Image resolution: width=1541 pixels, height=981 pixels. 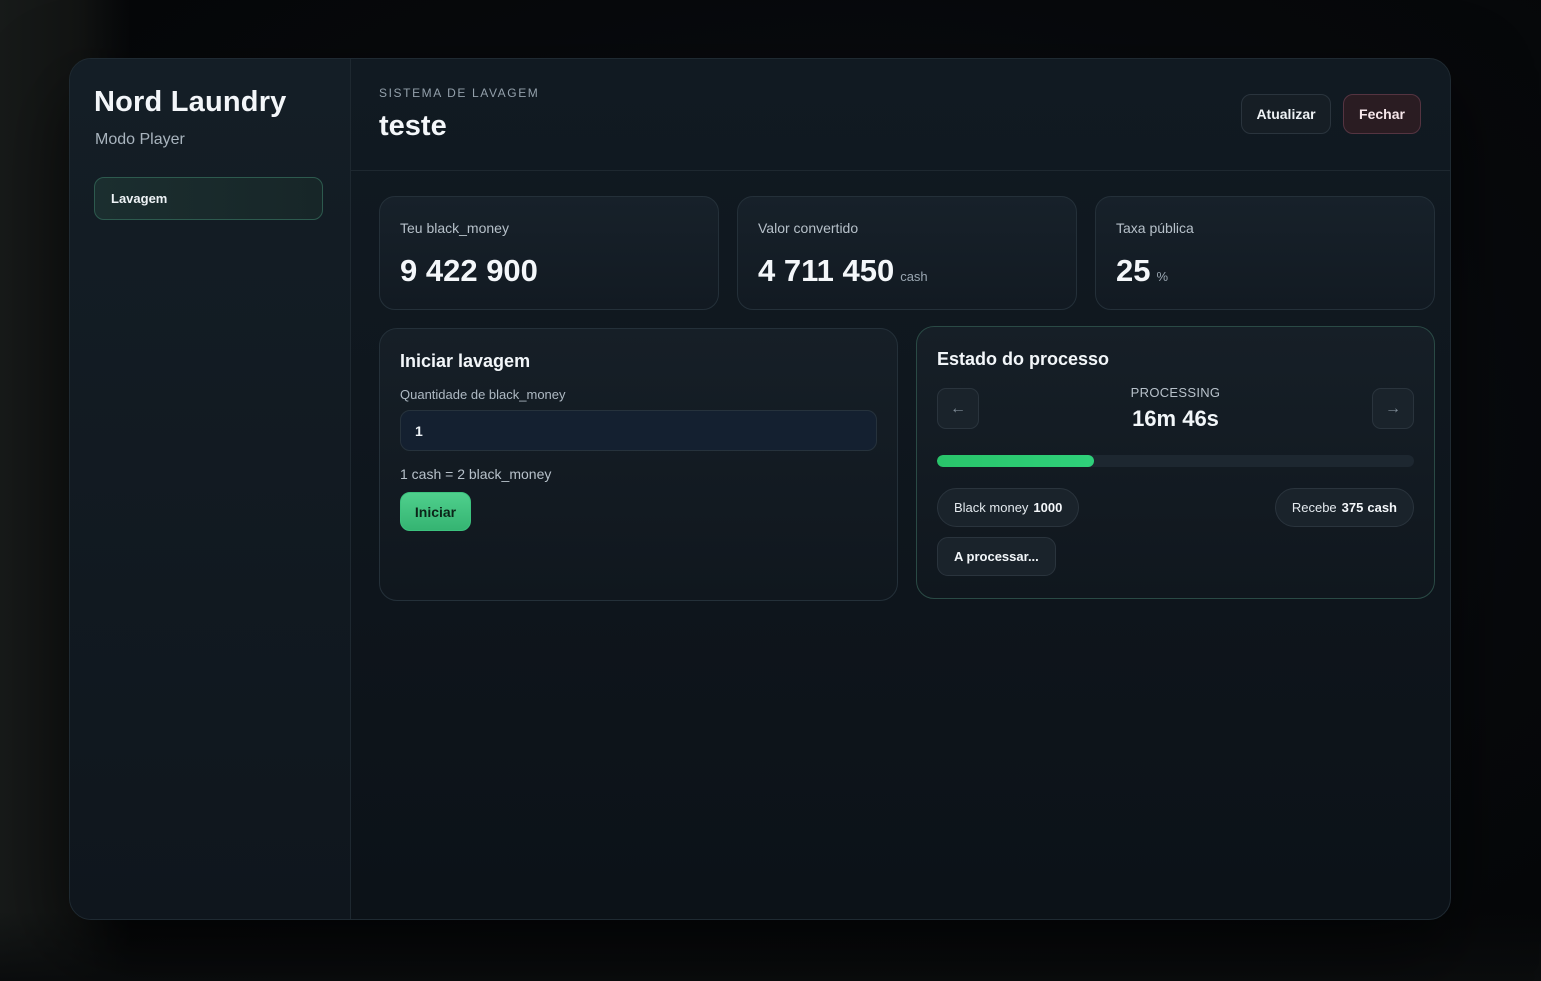 I want to click on start-button: Iniciar, so click(x=435, y=511).